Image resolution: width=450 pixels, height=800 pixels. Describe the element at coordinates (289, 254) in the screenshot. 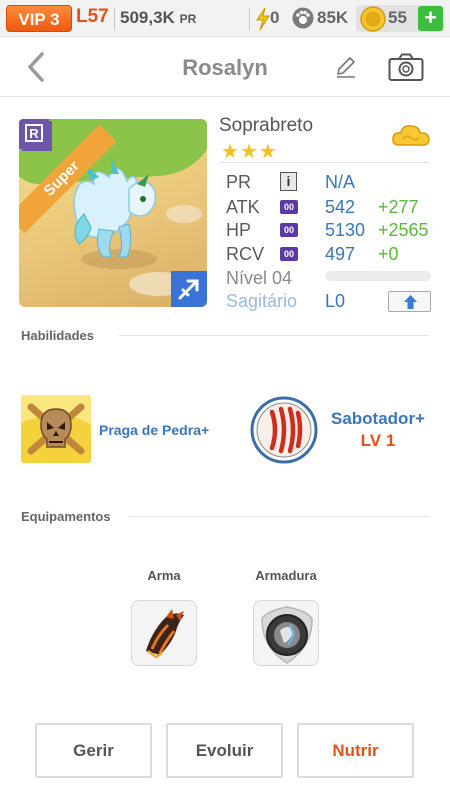

I see `rcv-gem-icon: 00` at that location.